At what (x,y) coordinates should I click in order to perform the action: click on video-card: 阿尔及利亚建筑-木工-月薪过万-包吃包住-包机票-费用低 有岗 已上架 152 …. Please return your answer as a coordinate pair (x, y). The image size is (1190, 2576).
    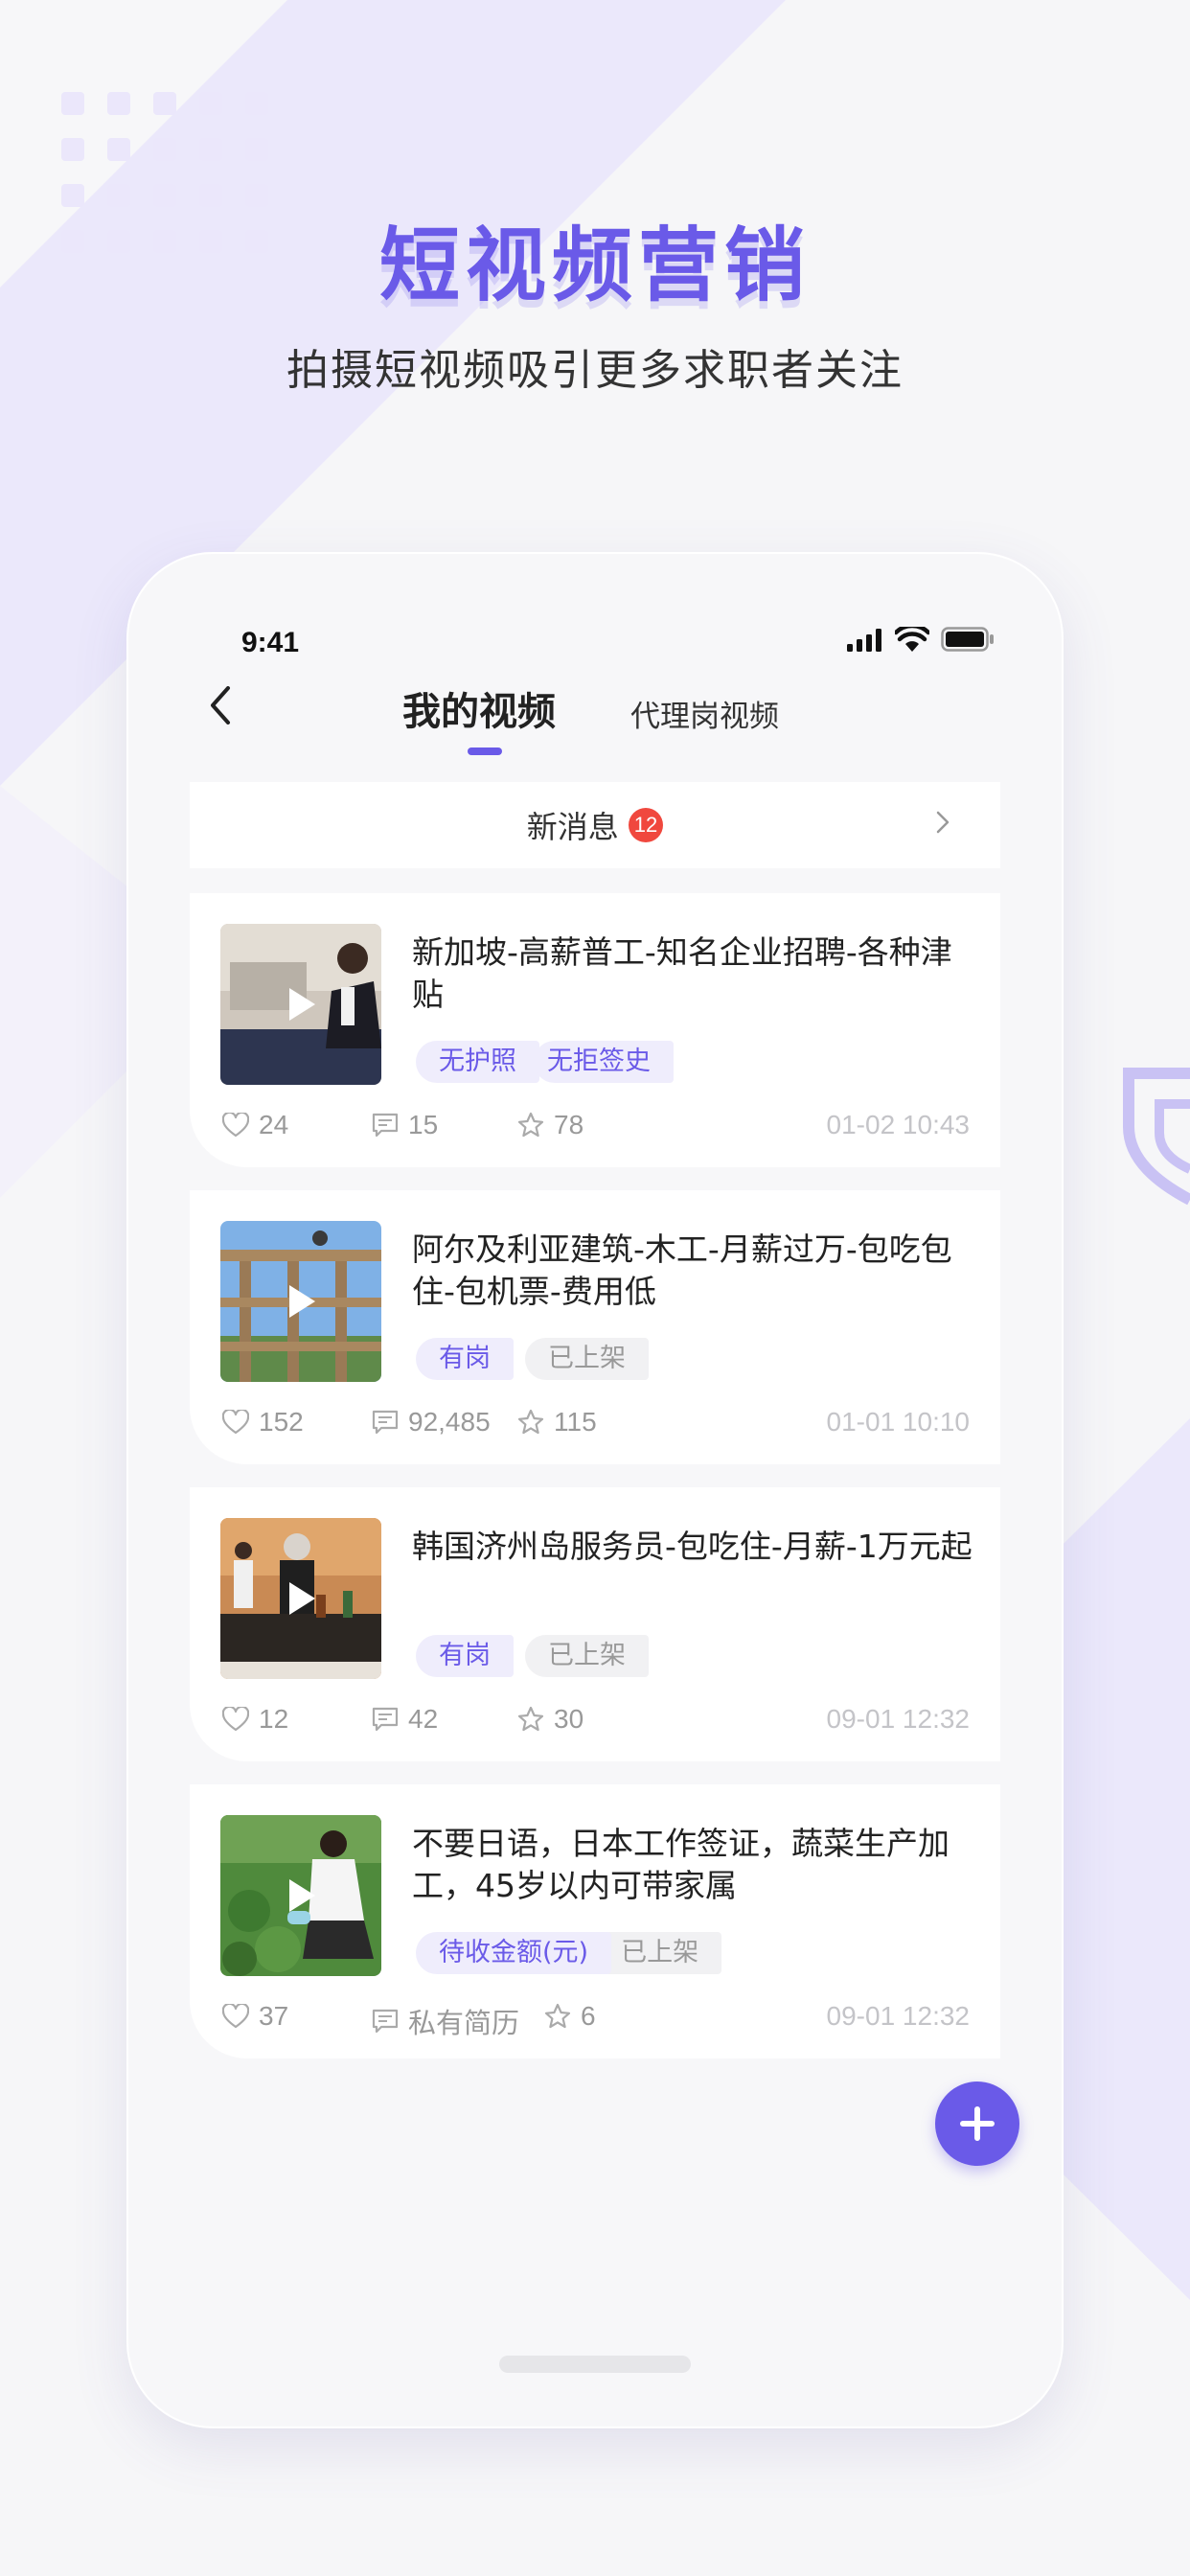
    Looking at the image, I should click on (595, 1327).